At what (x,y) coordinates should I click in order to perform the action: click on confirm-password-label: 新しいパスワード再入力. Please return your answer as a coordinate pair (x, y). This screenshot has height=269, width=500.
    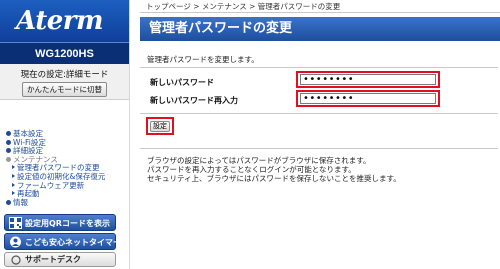
    Looking at the image, I should click on (194, 100).